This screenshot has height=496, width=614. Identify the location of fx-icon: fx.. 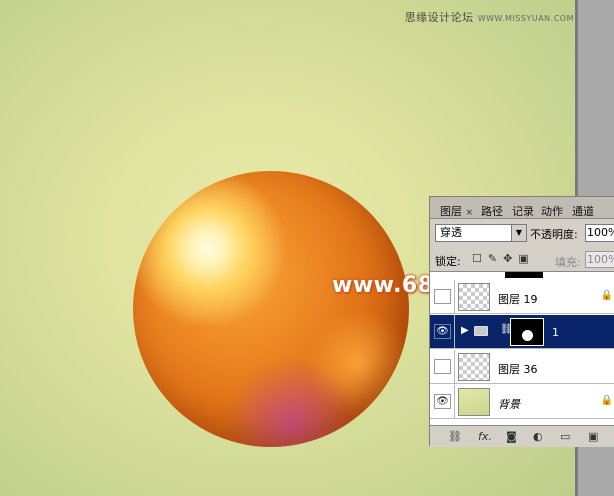
(485, 436).